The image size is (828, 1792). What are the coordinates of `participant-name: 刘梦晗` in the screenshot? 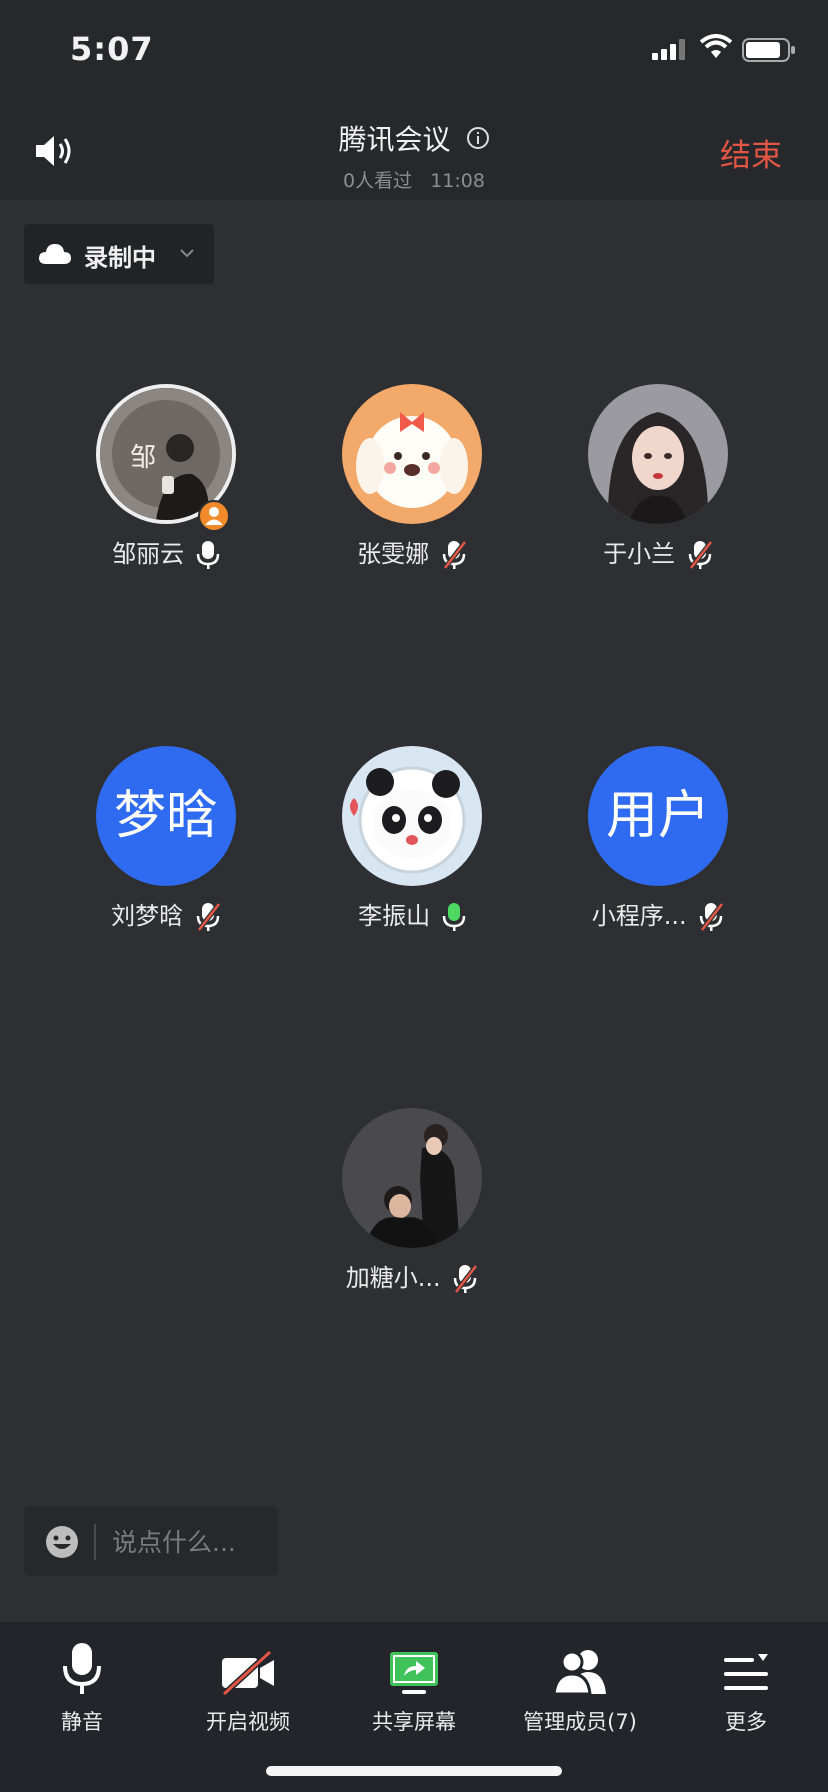 It's located at (147, 916).